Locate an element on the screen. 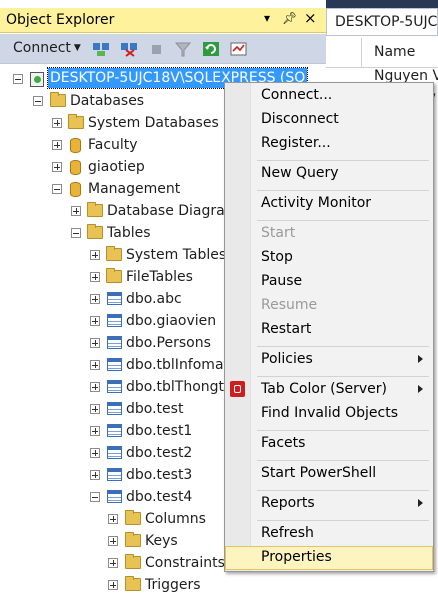  tree-node-label: System Databases is located at coordinates (153, 123).